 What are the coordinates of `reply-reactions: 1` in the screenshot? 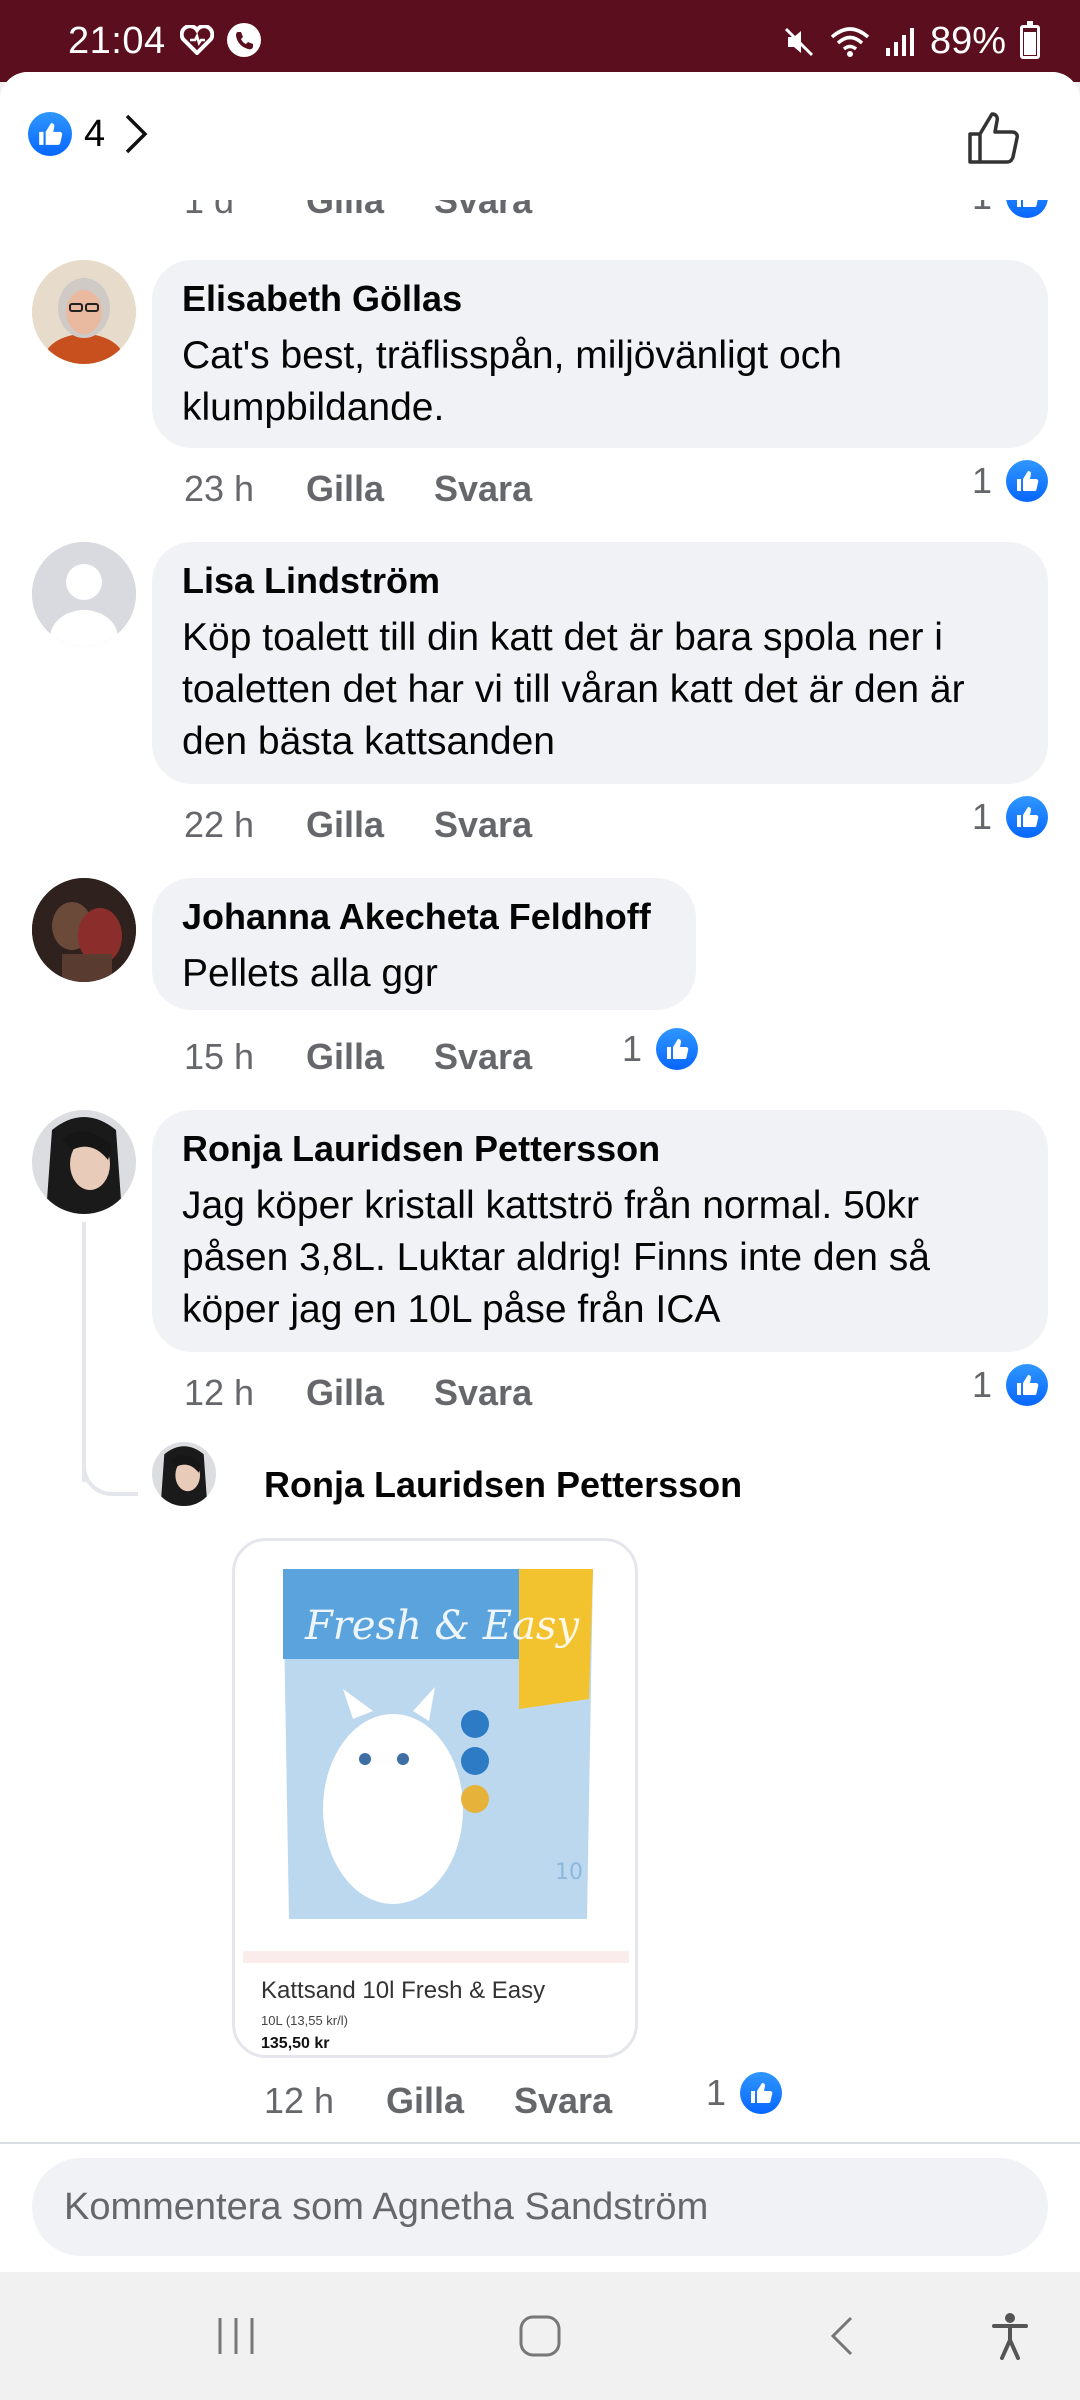 It's located at (744, 2093).